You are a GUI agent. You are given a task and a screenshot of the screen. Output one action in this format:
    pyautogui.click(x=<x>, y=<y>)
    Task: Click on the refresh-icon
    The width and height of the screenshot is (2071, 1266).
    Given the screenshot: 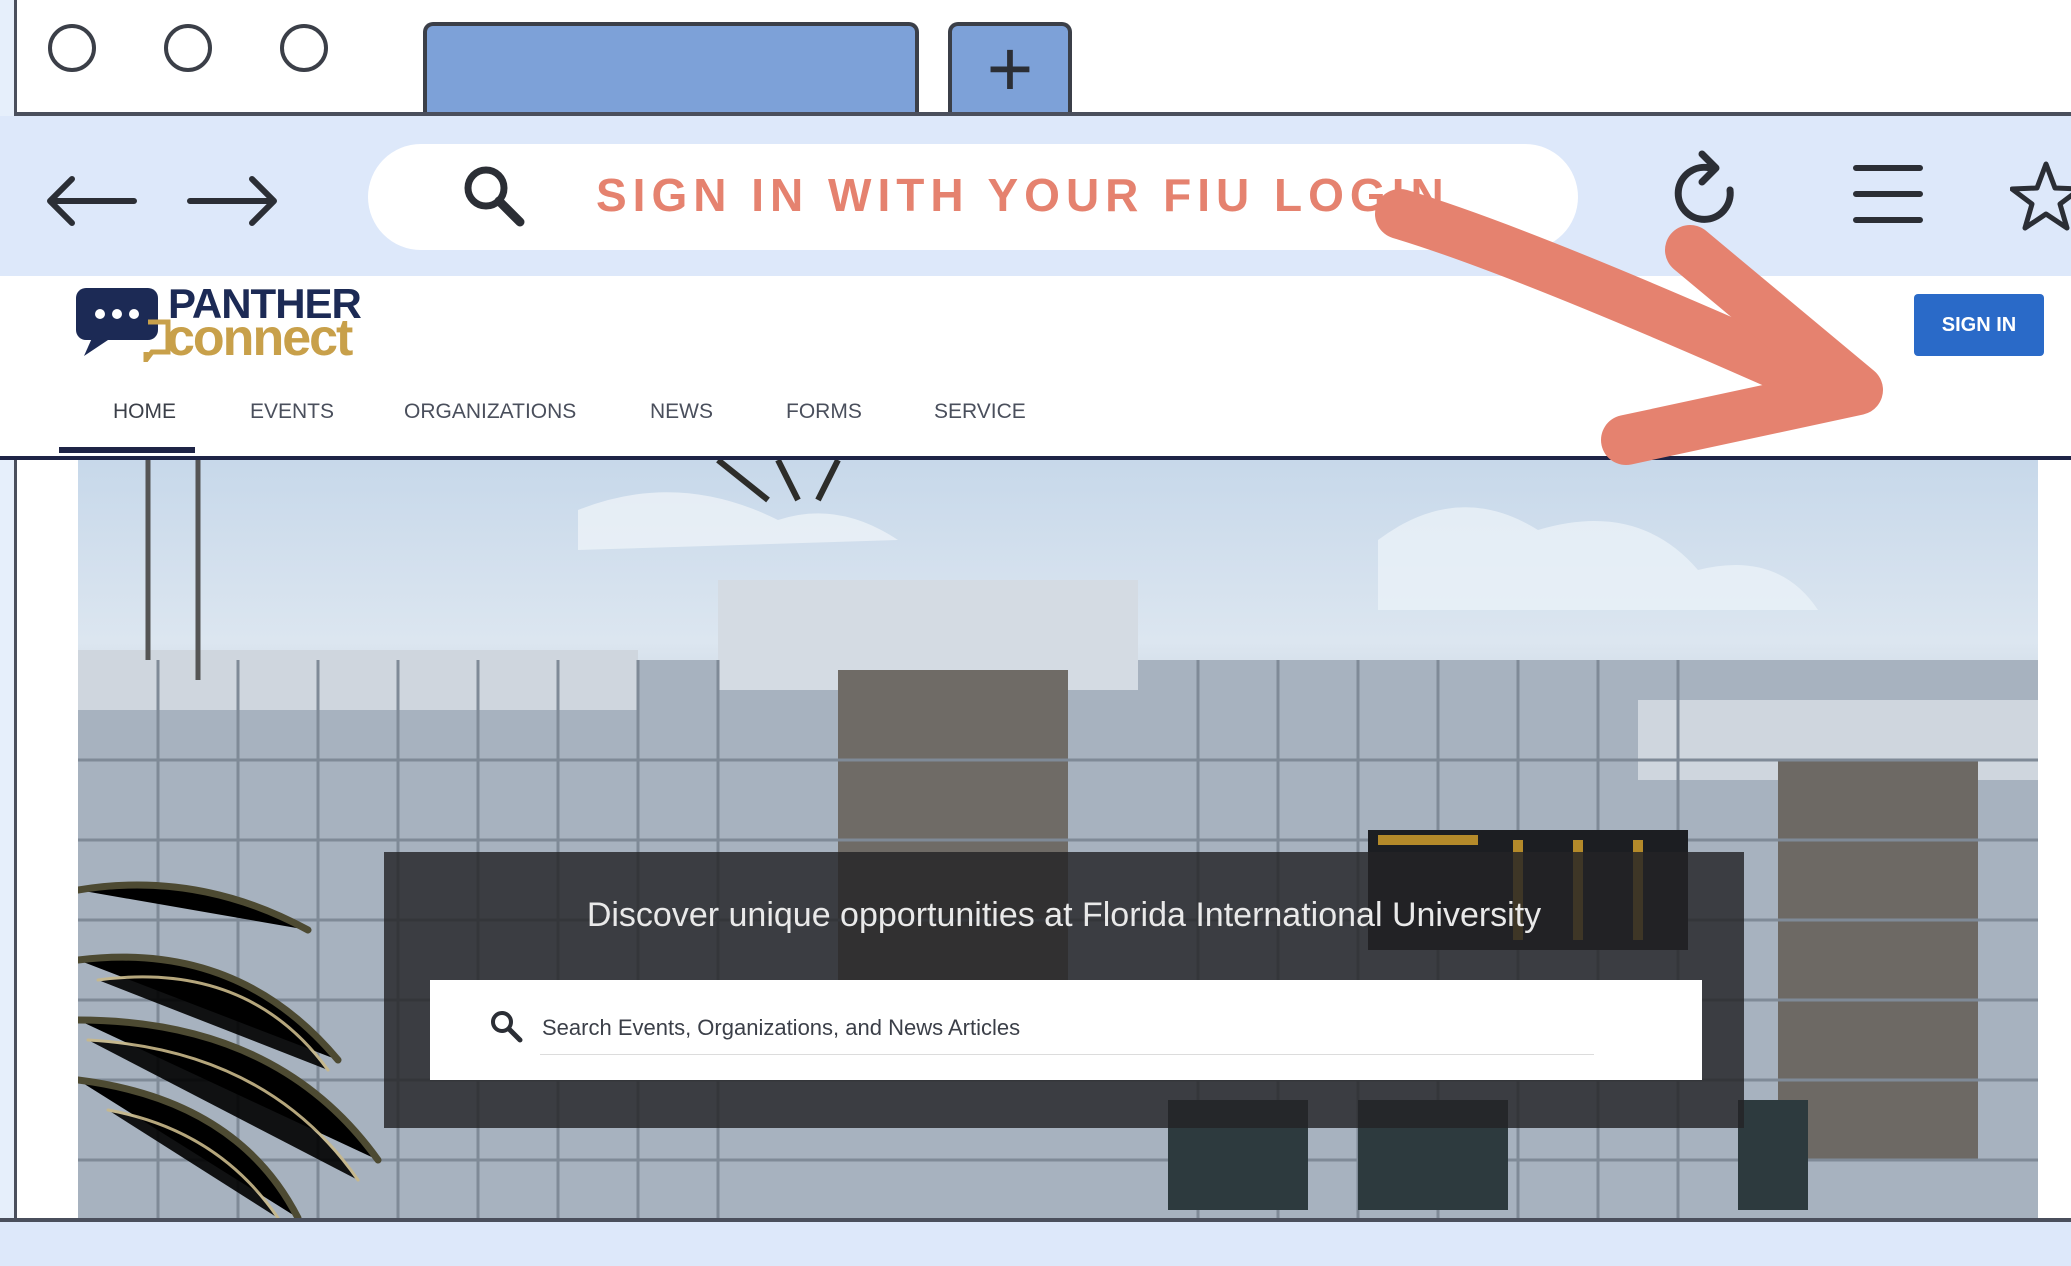 What is the action you would take?
    pyautogui.click(x=1704, y=186)
    